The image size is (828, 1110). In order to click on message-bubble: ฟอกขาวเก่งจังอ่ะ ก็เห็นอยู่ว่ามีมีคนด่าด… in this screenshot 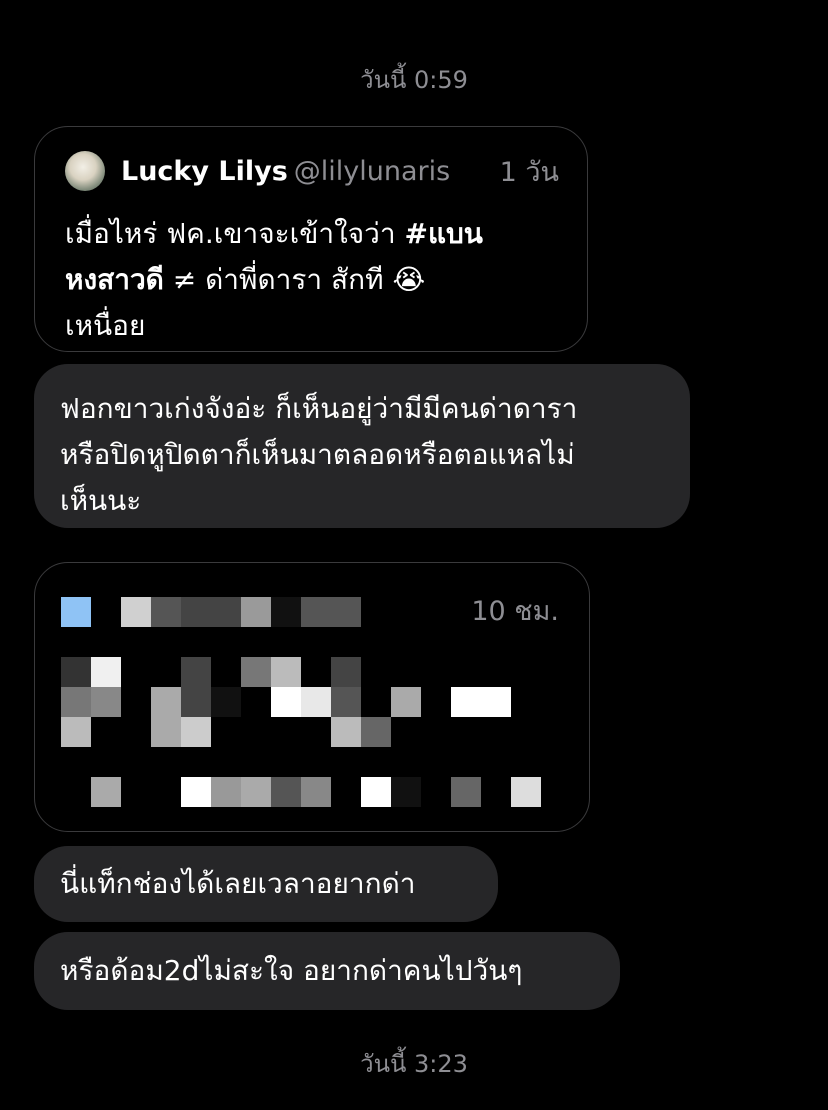, I will do `click(362, 446)`.